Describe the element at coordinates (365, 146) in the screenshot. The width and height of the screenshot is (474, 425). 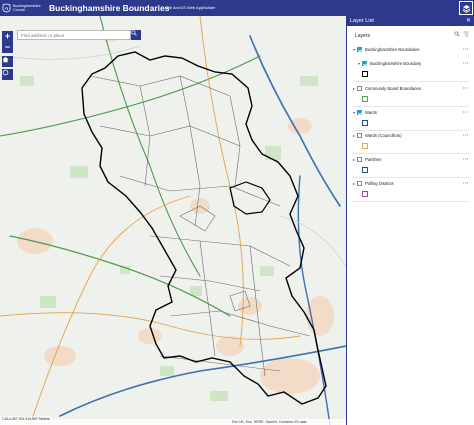
I see `wards-councillors-swatch` at that location.